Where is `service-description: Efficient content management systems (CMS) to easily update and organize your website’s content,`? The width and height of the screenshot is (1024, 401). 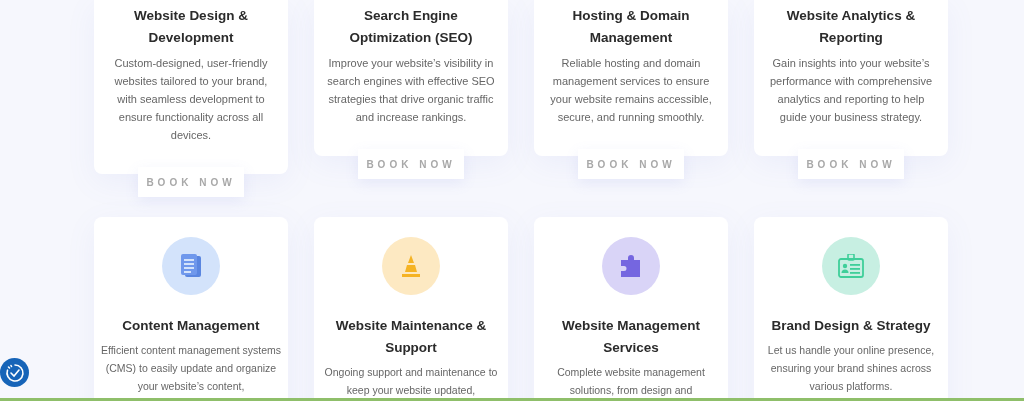 service-description: Efficient content management systems (CMS) to easily update and organize your website’s content, is located at coordinates (191, 368).